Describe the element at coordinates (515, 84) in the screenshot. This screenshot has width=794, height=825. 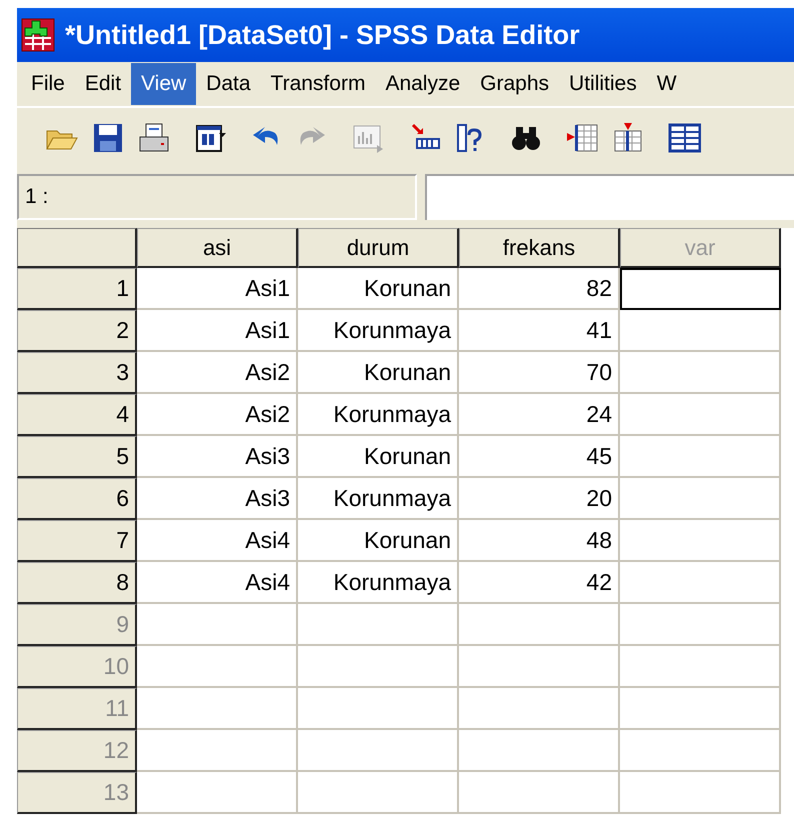
I see `menu-item: Graphs` at that location.